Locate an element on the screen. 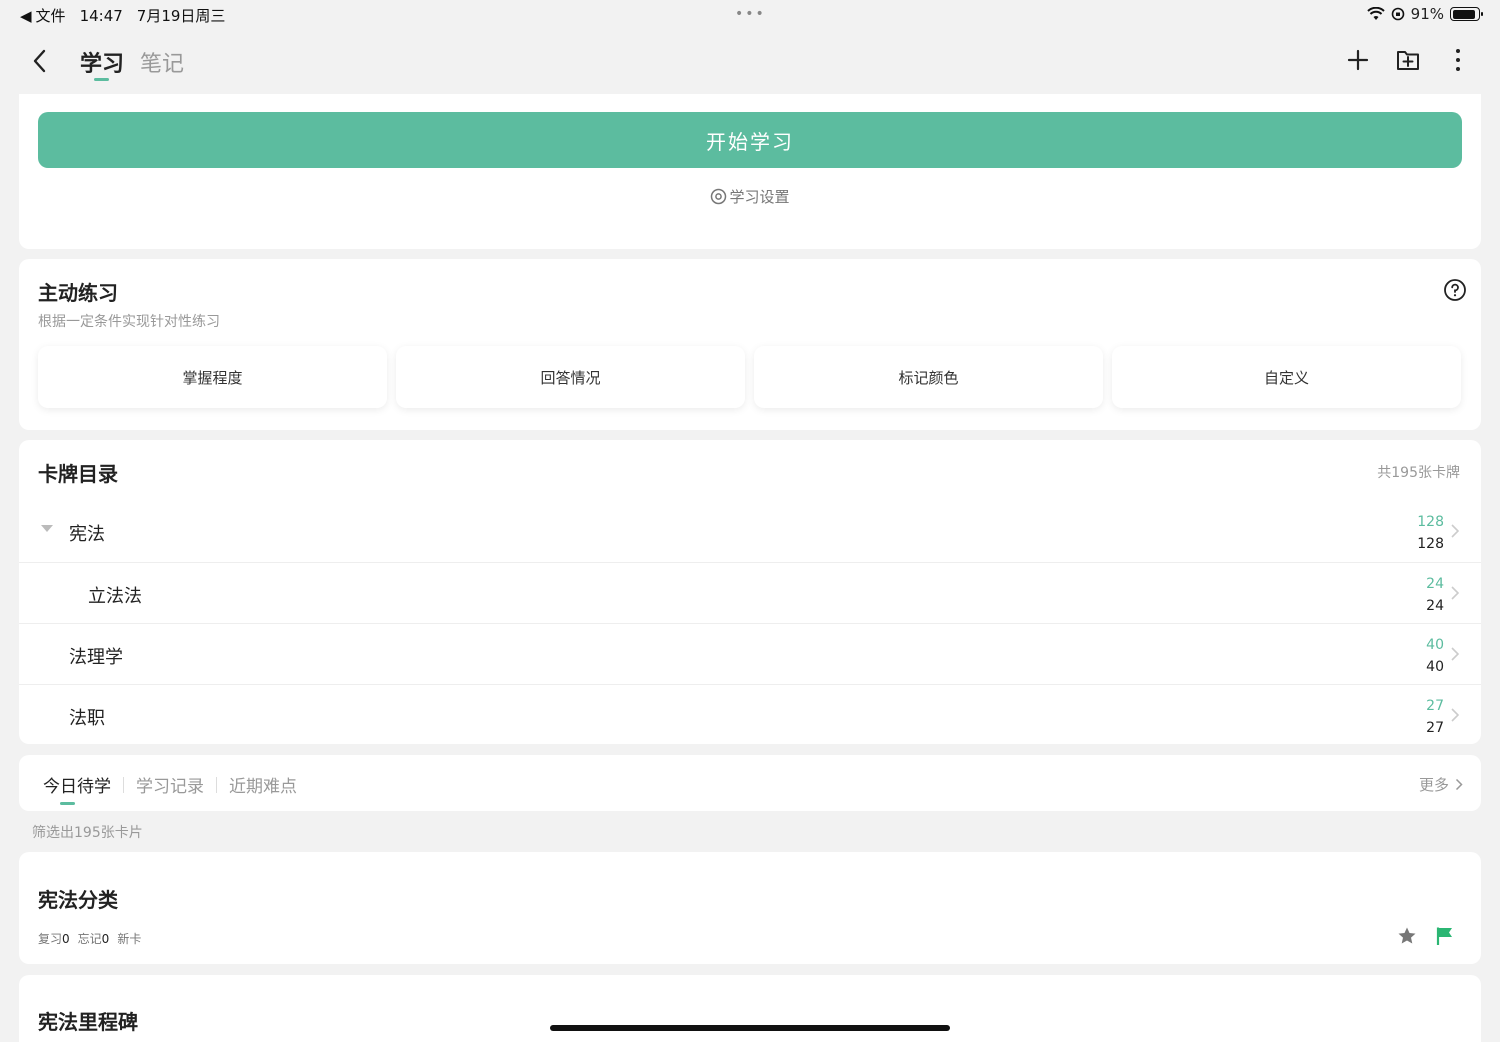 Image resolution: width=1500 pixels, height=1042 pixels. flag-icon is located at coordinates (1445, 936).